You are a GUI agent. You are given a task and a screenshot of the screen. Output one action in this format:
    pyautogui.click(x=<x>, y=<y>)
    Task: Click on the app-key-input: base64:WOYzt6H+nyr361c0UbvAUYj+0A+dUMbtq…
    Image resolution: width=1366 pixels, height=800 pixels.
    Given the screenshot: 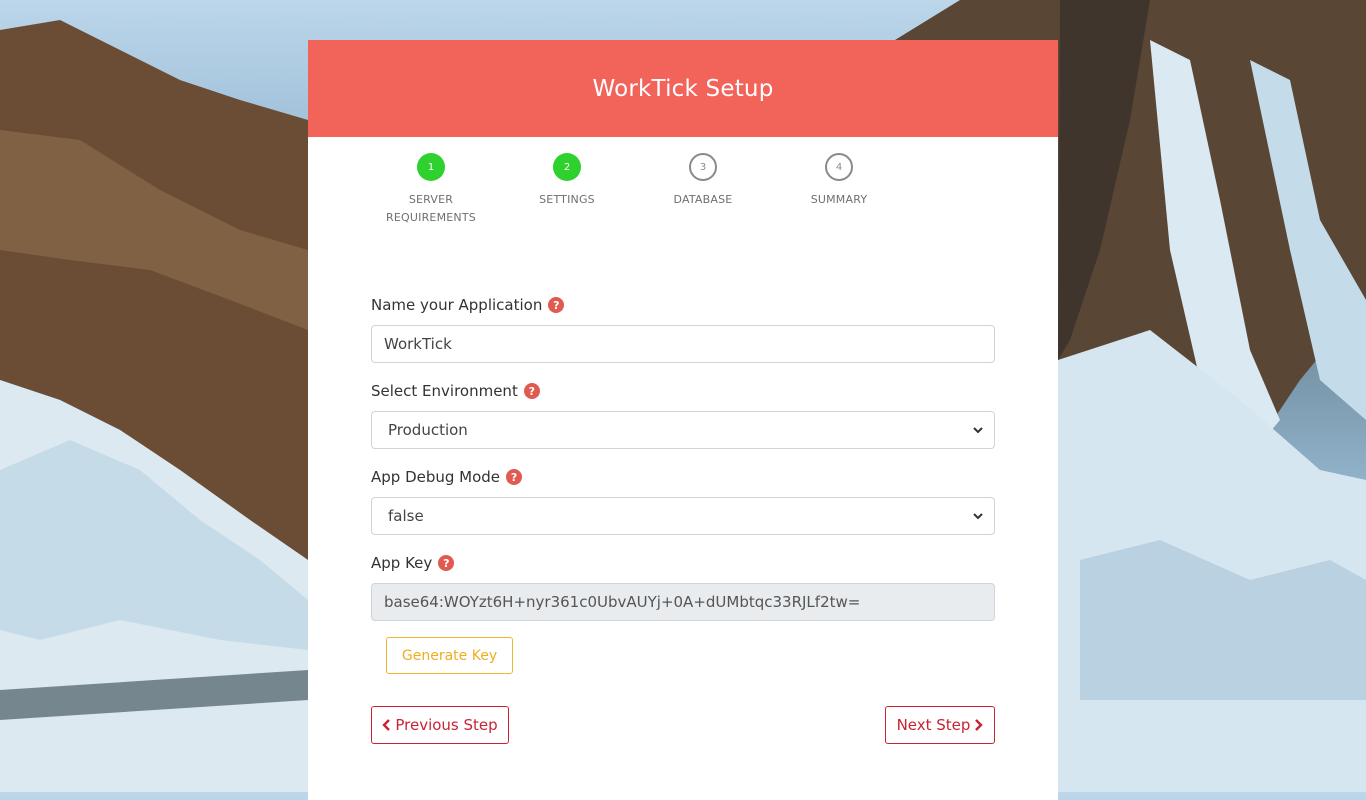 What is the action you would take?
    pyautogui.click(x=683, y=602)
    